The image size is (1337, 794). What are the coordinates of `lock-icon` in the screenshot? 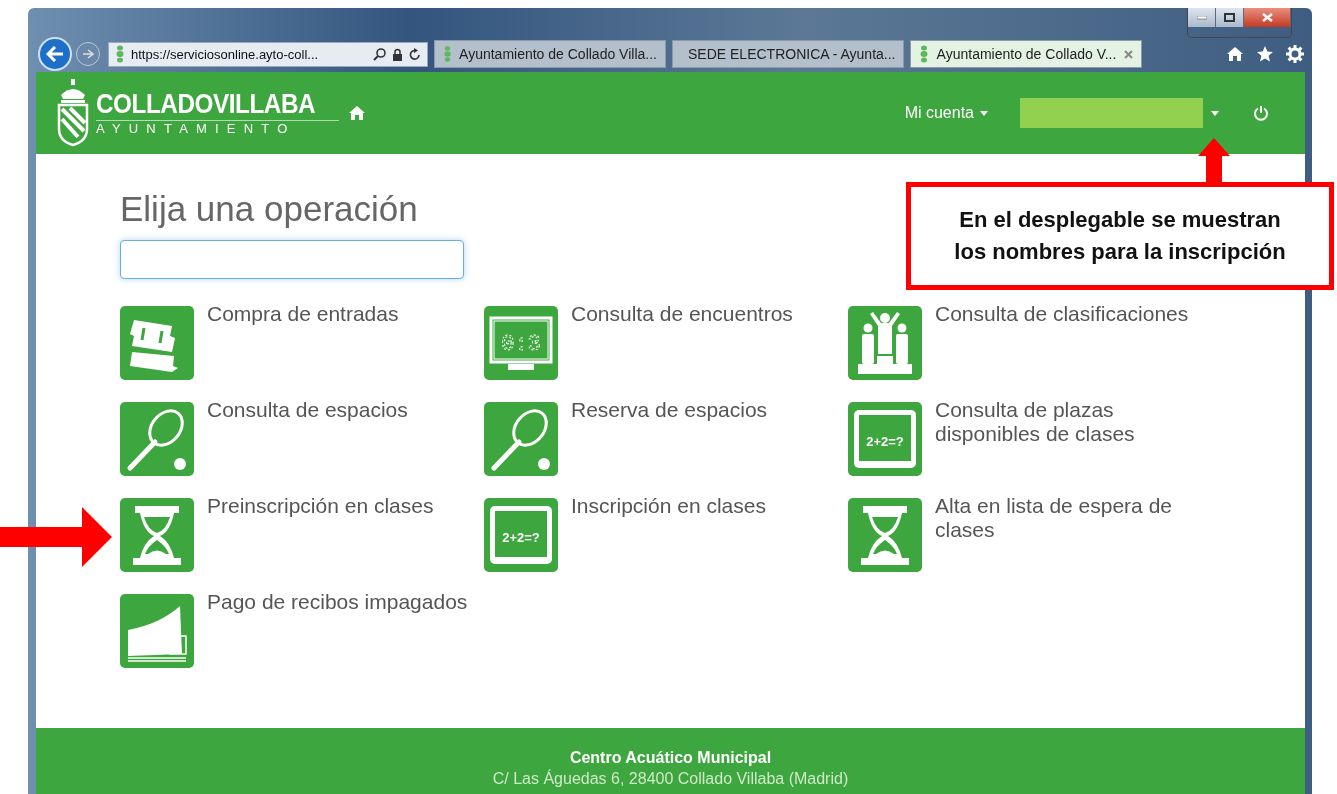 It's located at (397, 54).